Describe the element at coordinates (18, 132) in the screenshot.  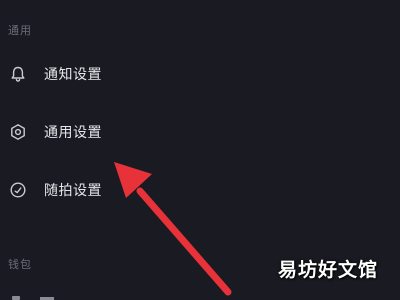
I see `gear-icon` at that location.